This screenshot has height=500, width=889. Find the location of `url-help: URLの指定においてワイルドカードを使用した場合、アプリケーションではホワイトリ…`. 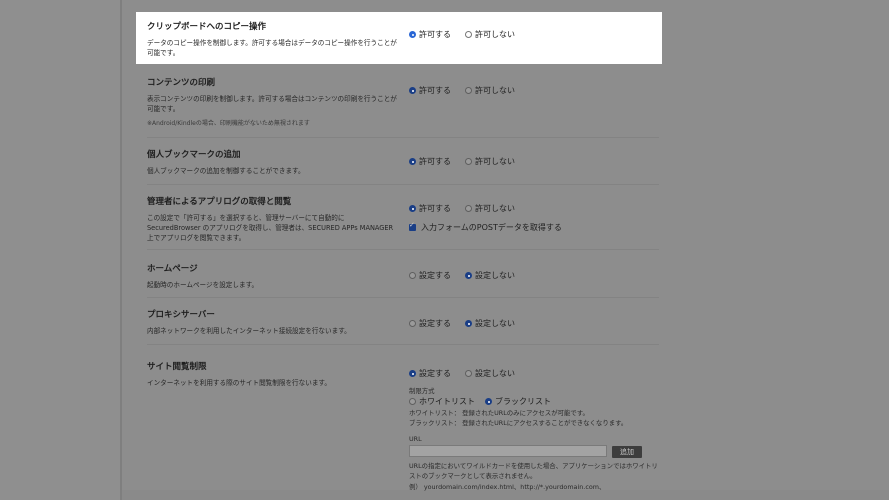

url-help: URLの指定においてワイルドカードを使用した場合、アプリケーションではホワイトリ… is located at coordinates (533, 471).